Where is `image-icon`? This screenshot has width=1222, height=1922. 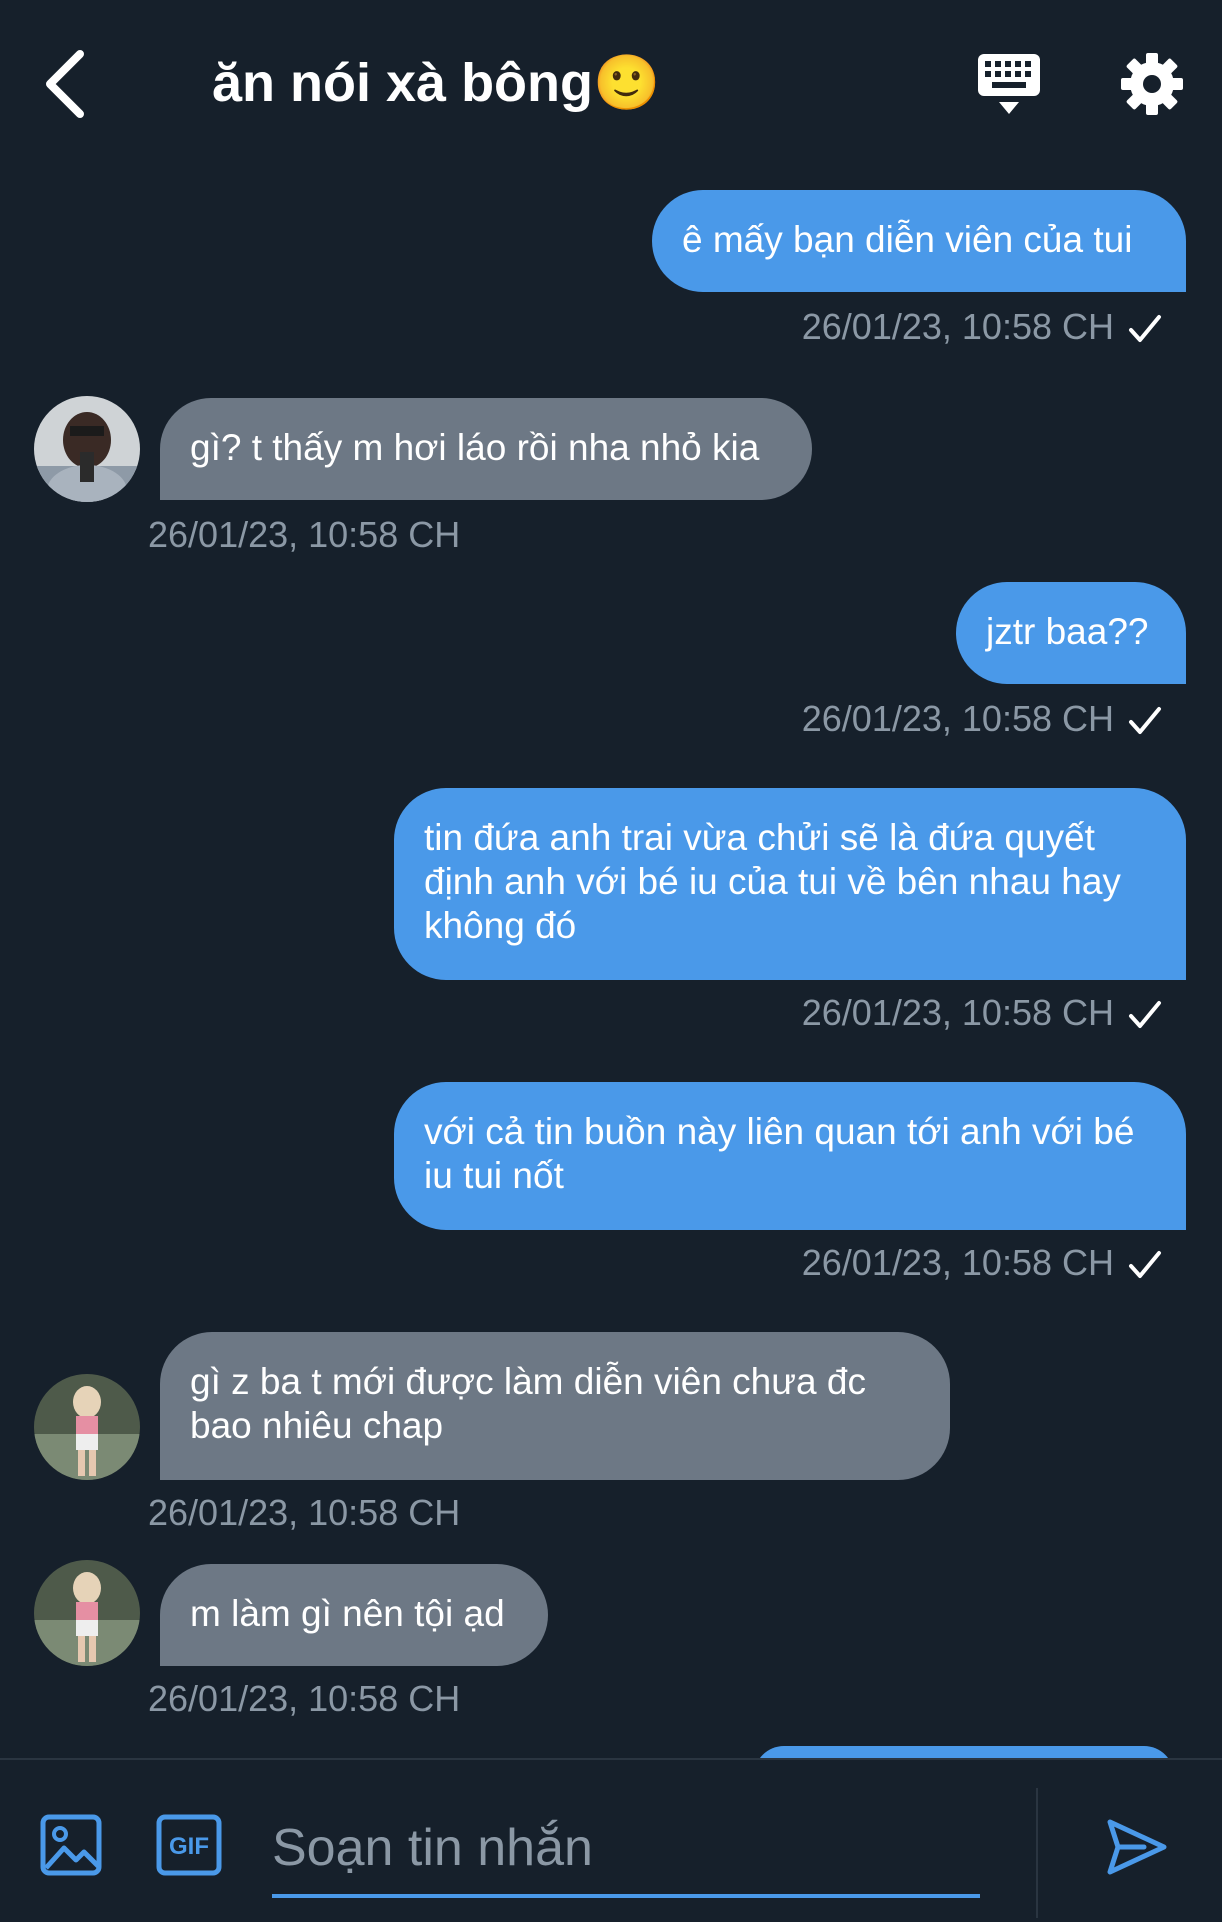 image-icon is located at coordinates (71, 1845).